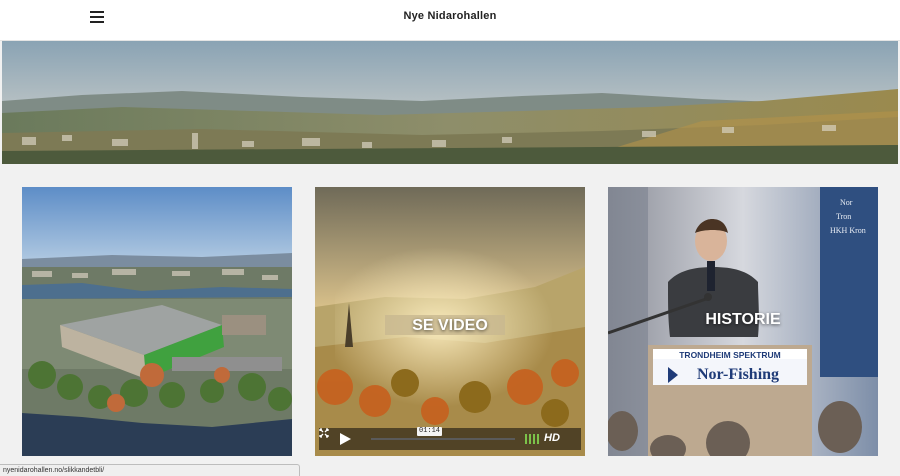 The width and height of the screenshot is (900, 476). I want to click on site-title: Nye Nidarohallen, so click(450, 16).